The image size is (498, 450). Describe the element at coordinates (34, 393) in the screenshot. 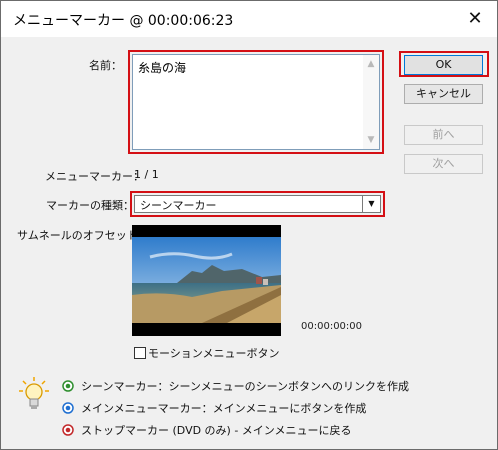

I see `lightbulb-icon` at that location.